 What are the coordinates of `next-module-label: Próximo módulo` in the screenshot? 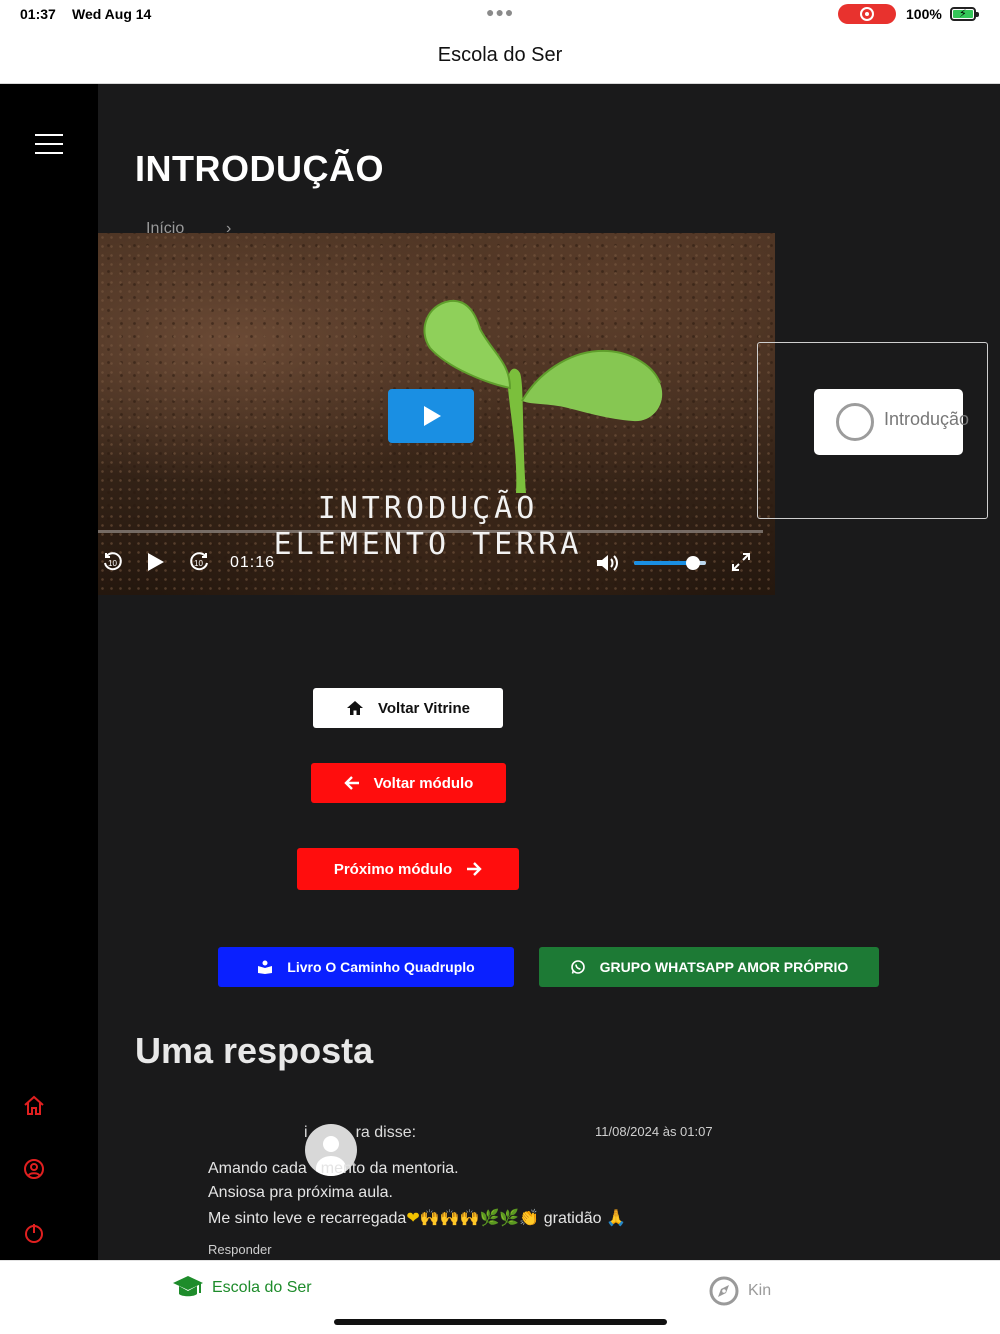 It's located at (393, 869).